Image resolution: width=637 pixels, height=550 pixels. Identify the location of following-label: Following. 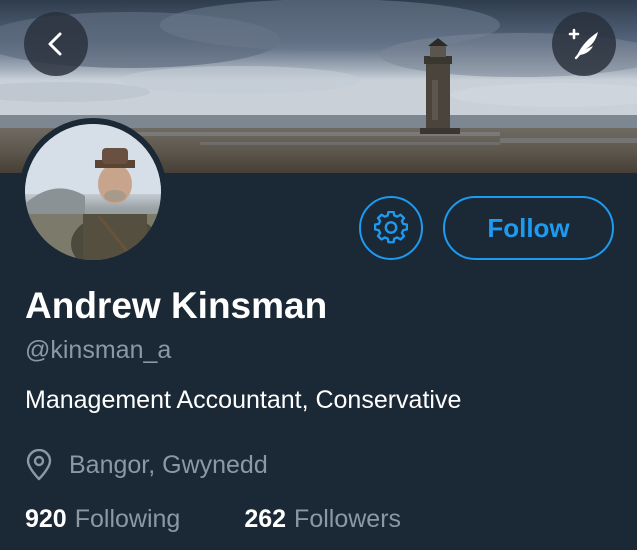
(127, 519).